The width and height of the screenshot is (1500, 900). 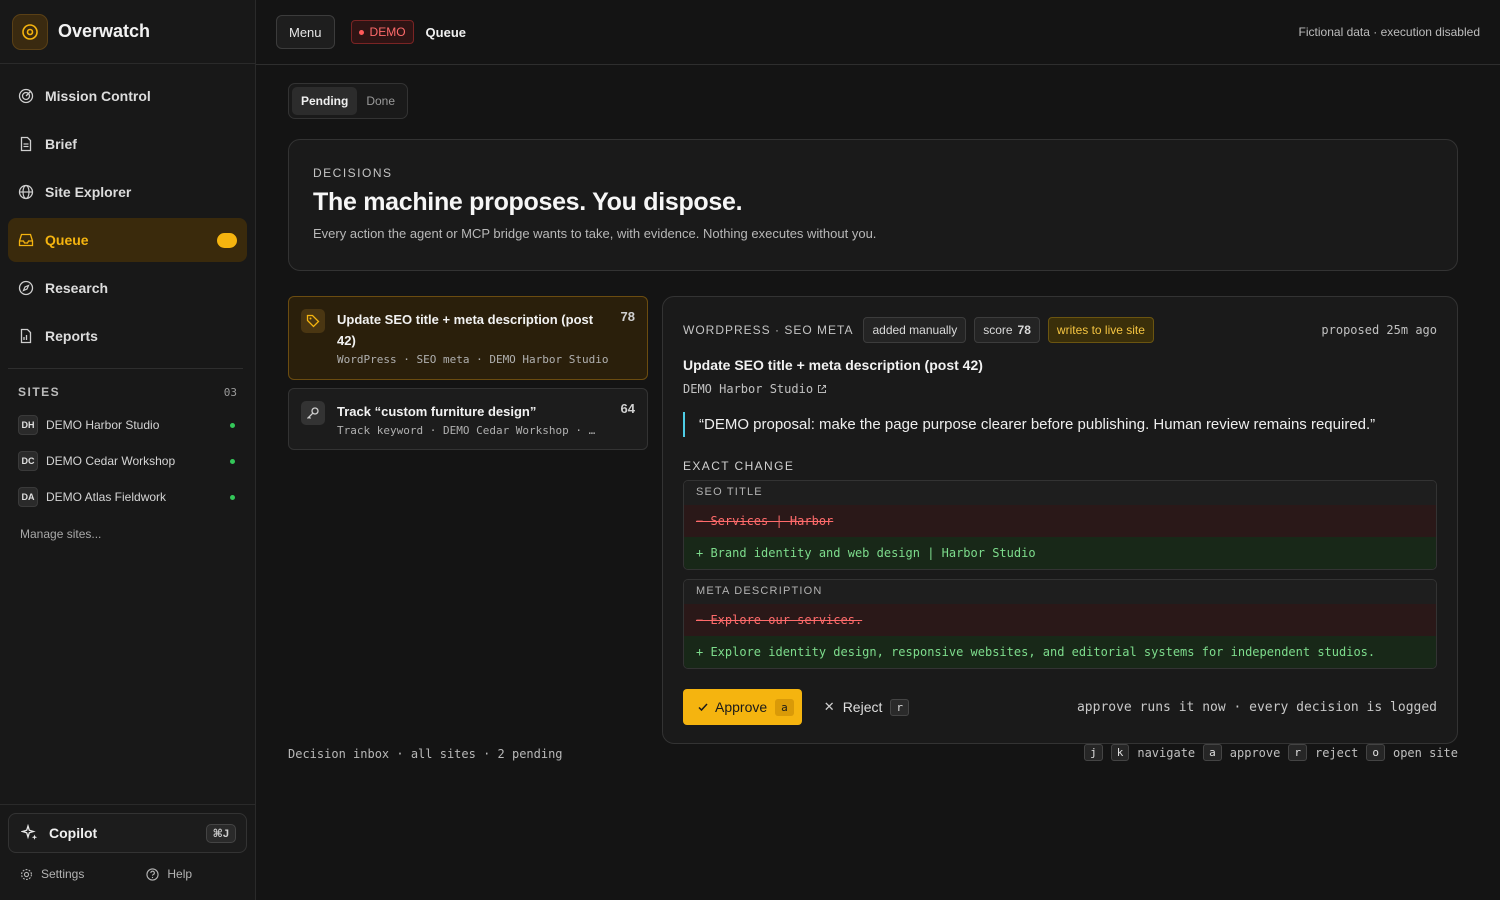 I want to click on score-chip-label: score, so click(x=998, y=330).